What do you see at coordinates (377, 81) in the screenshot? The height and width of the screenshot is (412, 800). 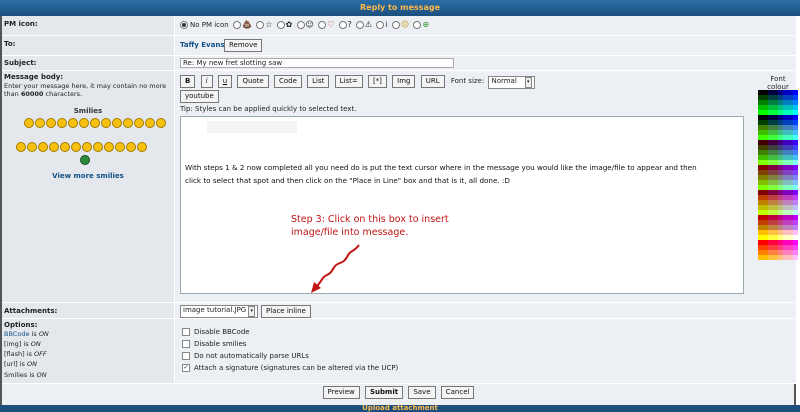 I see `list-item-button: [*]` at bounding box center [377, 81].